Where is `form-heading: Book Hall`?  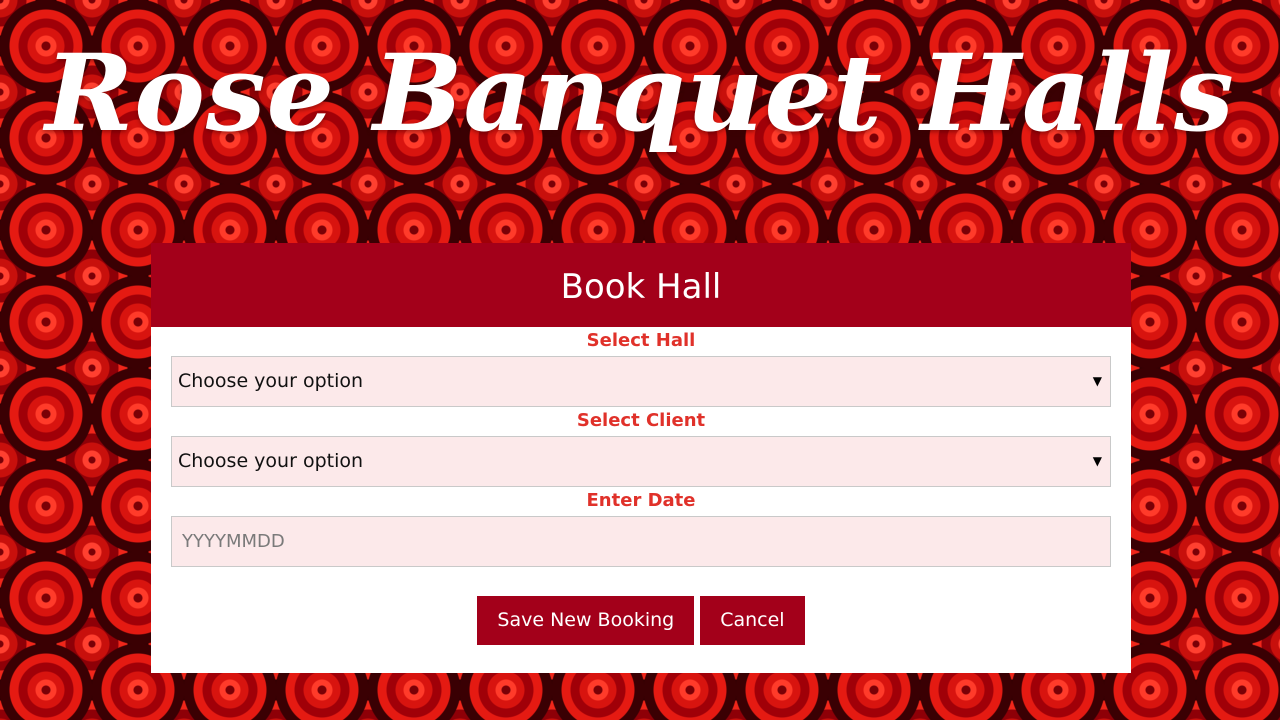 form-heading: Book Hall is located at coordinates (641, 285).